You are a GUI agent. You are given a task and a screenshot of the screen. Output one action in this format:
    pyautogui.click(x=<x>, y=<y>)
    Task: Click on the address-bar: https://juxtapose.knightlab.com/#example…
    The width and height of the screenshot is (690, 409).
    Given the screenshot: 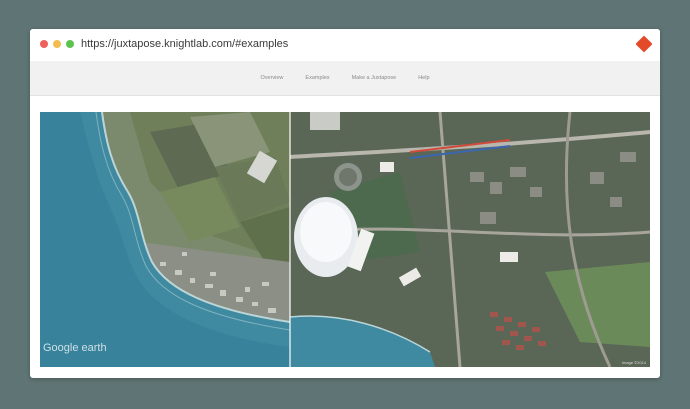 What is the action you would take?
    pyautogui.click(x=184, y=44)
    